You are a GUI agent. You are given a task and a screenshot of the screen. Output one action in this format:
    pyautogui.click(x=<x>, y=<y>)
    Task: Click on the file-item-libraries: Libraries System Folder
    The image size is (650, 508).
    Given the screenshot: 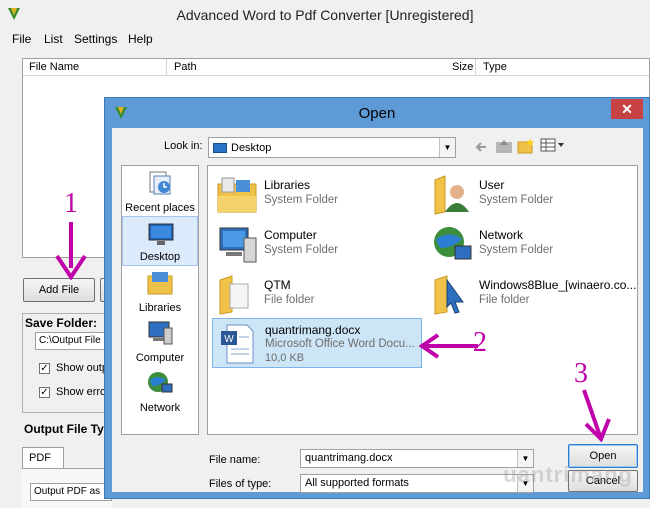 What is the action you would take?
    pyautogui.click(x=317, y=195)
    